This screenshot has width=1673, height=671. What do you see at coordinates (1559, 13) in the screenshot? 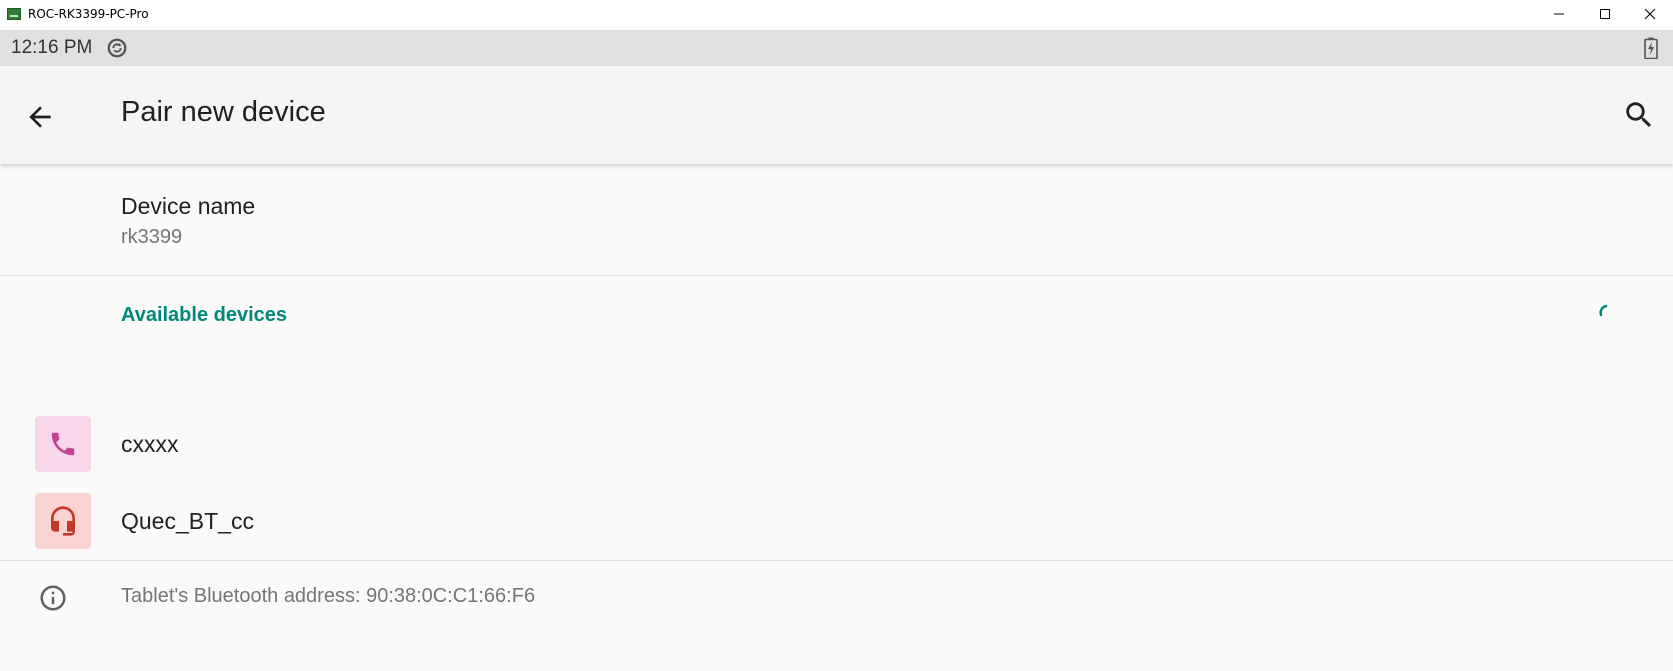
I see `minimize-icon` at bounding box center [1559, 13].